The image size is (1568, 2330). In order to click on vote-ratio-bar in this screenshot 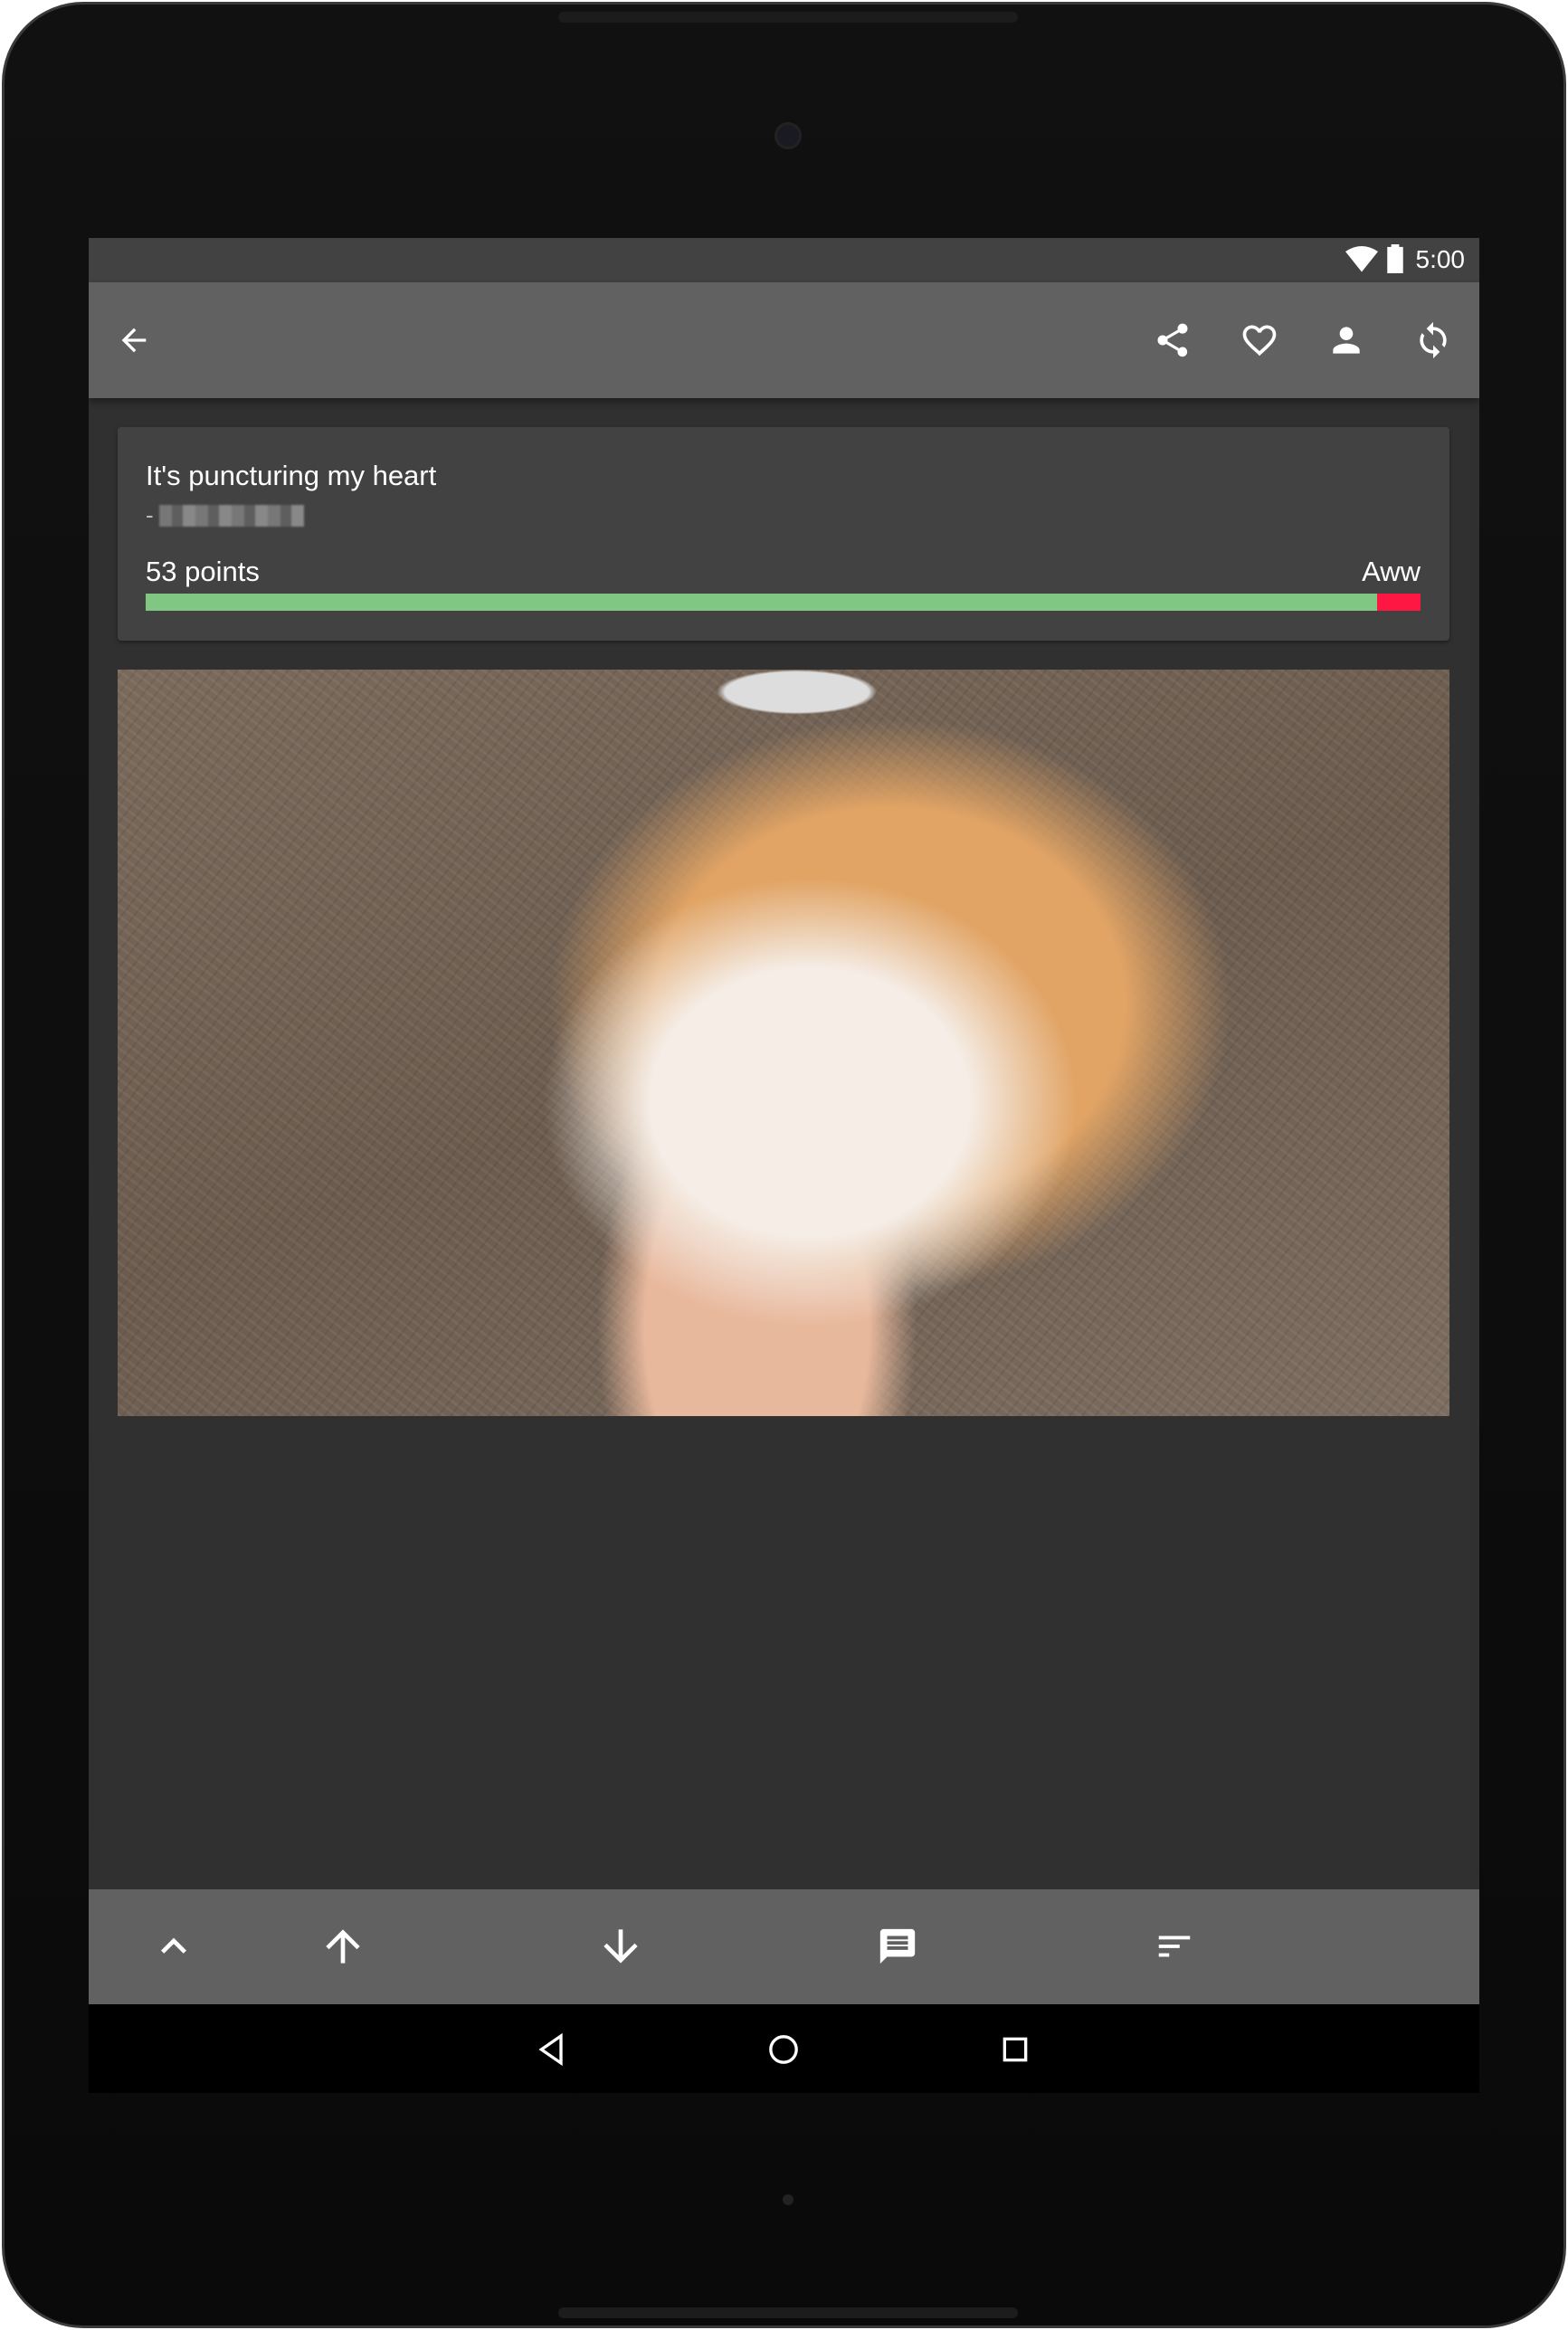, I will do `click(784, 602)`.